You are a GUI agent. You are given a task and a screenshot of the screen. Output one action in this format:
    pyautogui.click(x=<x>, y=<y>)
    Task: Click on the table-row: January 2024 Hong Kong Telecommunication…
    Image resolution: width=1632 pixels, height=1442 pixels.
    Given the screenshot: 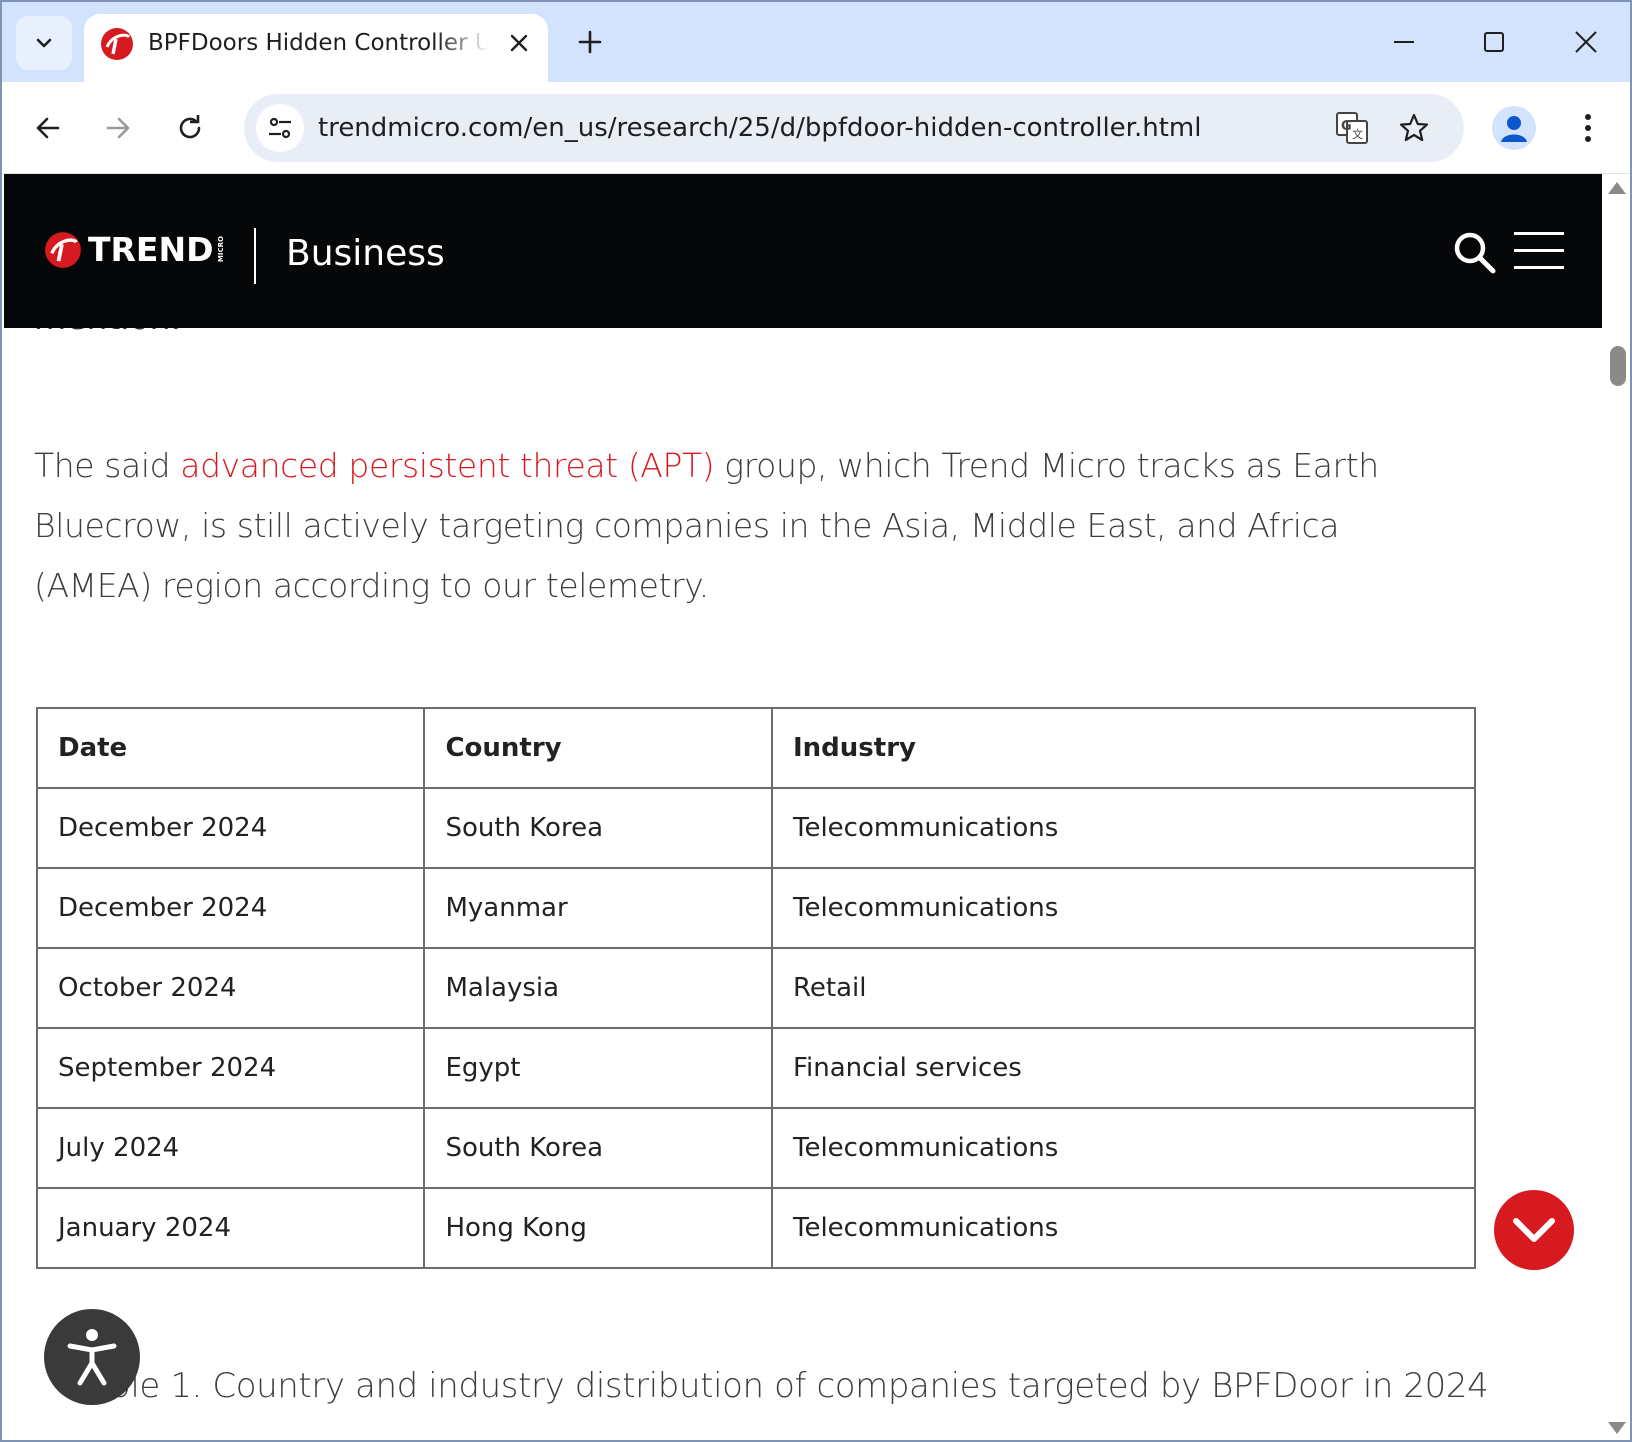 What is the action you would take?
    pyautogui.click(x=756, y=1228)
    